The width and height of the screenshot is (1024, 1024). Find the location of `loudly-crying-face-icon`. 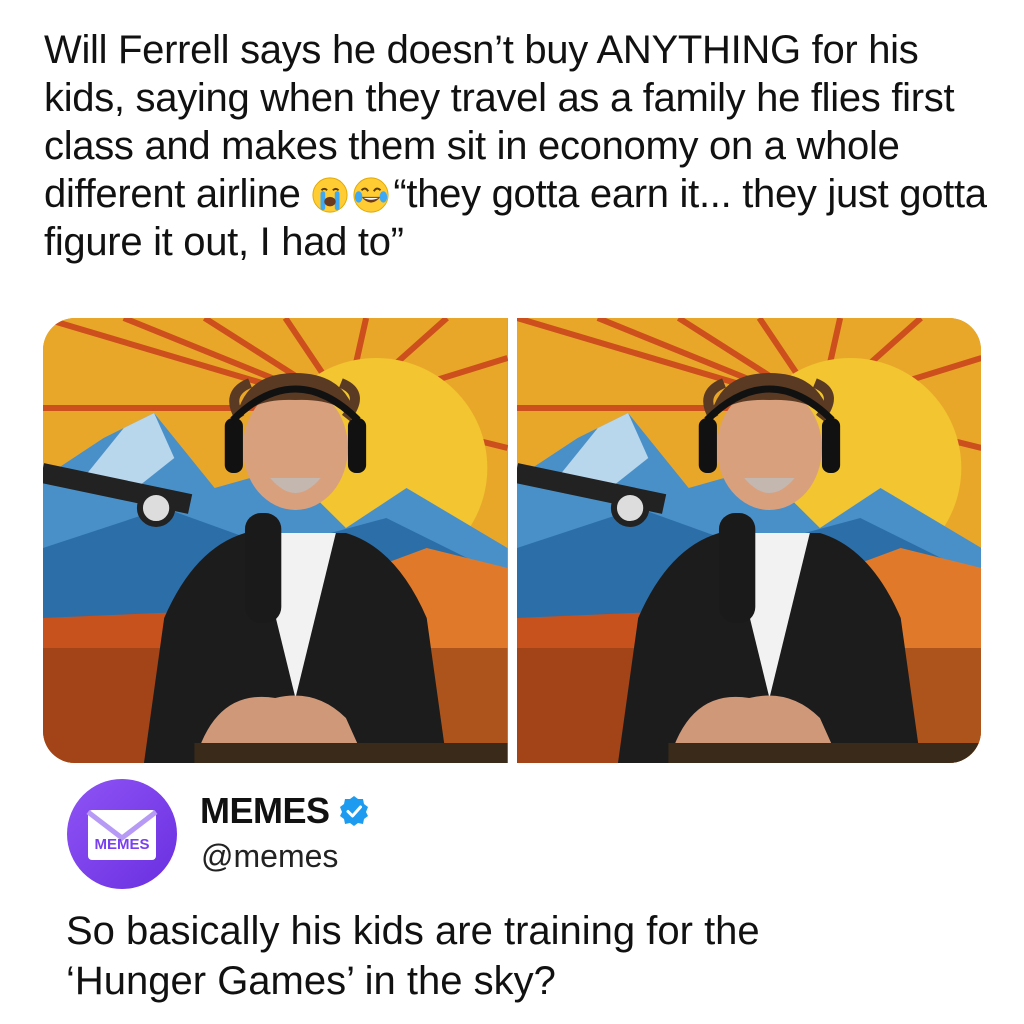

loudly-crying-face-icon is located at coordinates (330, 195).